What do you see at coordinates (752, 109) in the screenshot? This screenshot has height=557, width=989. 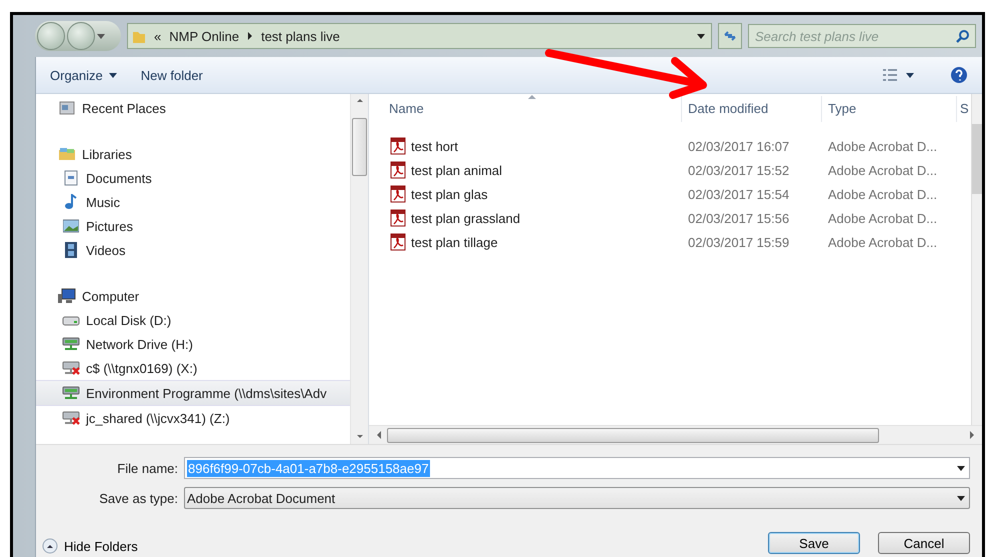 I see `column-header: Date modified` at bounding box center [752, 109].